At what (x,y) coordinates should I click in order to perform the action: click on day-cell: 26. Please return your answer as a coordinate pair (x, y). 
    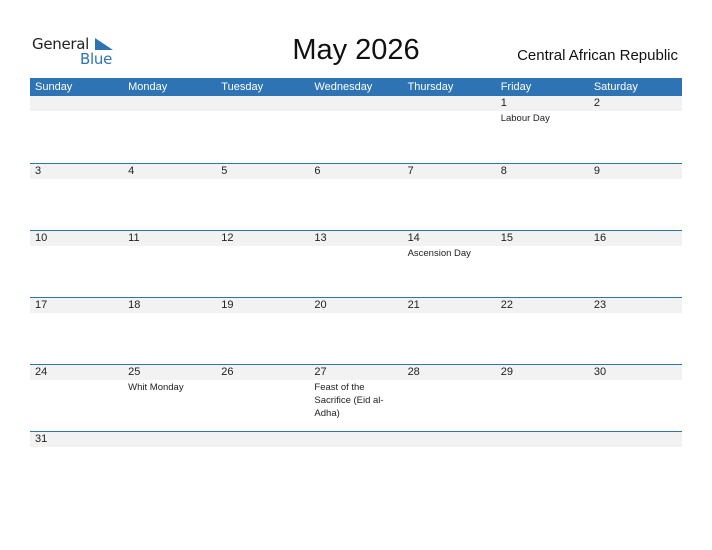
    Looking at the image, I should click on (262, 392).